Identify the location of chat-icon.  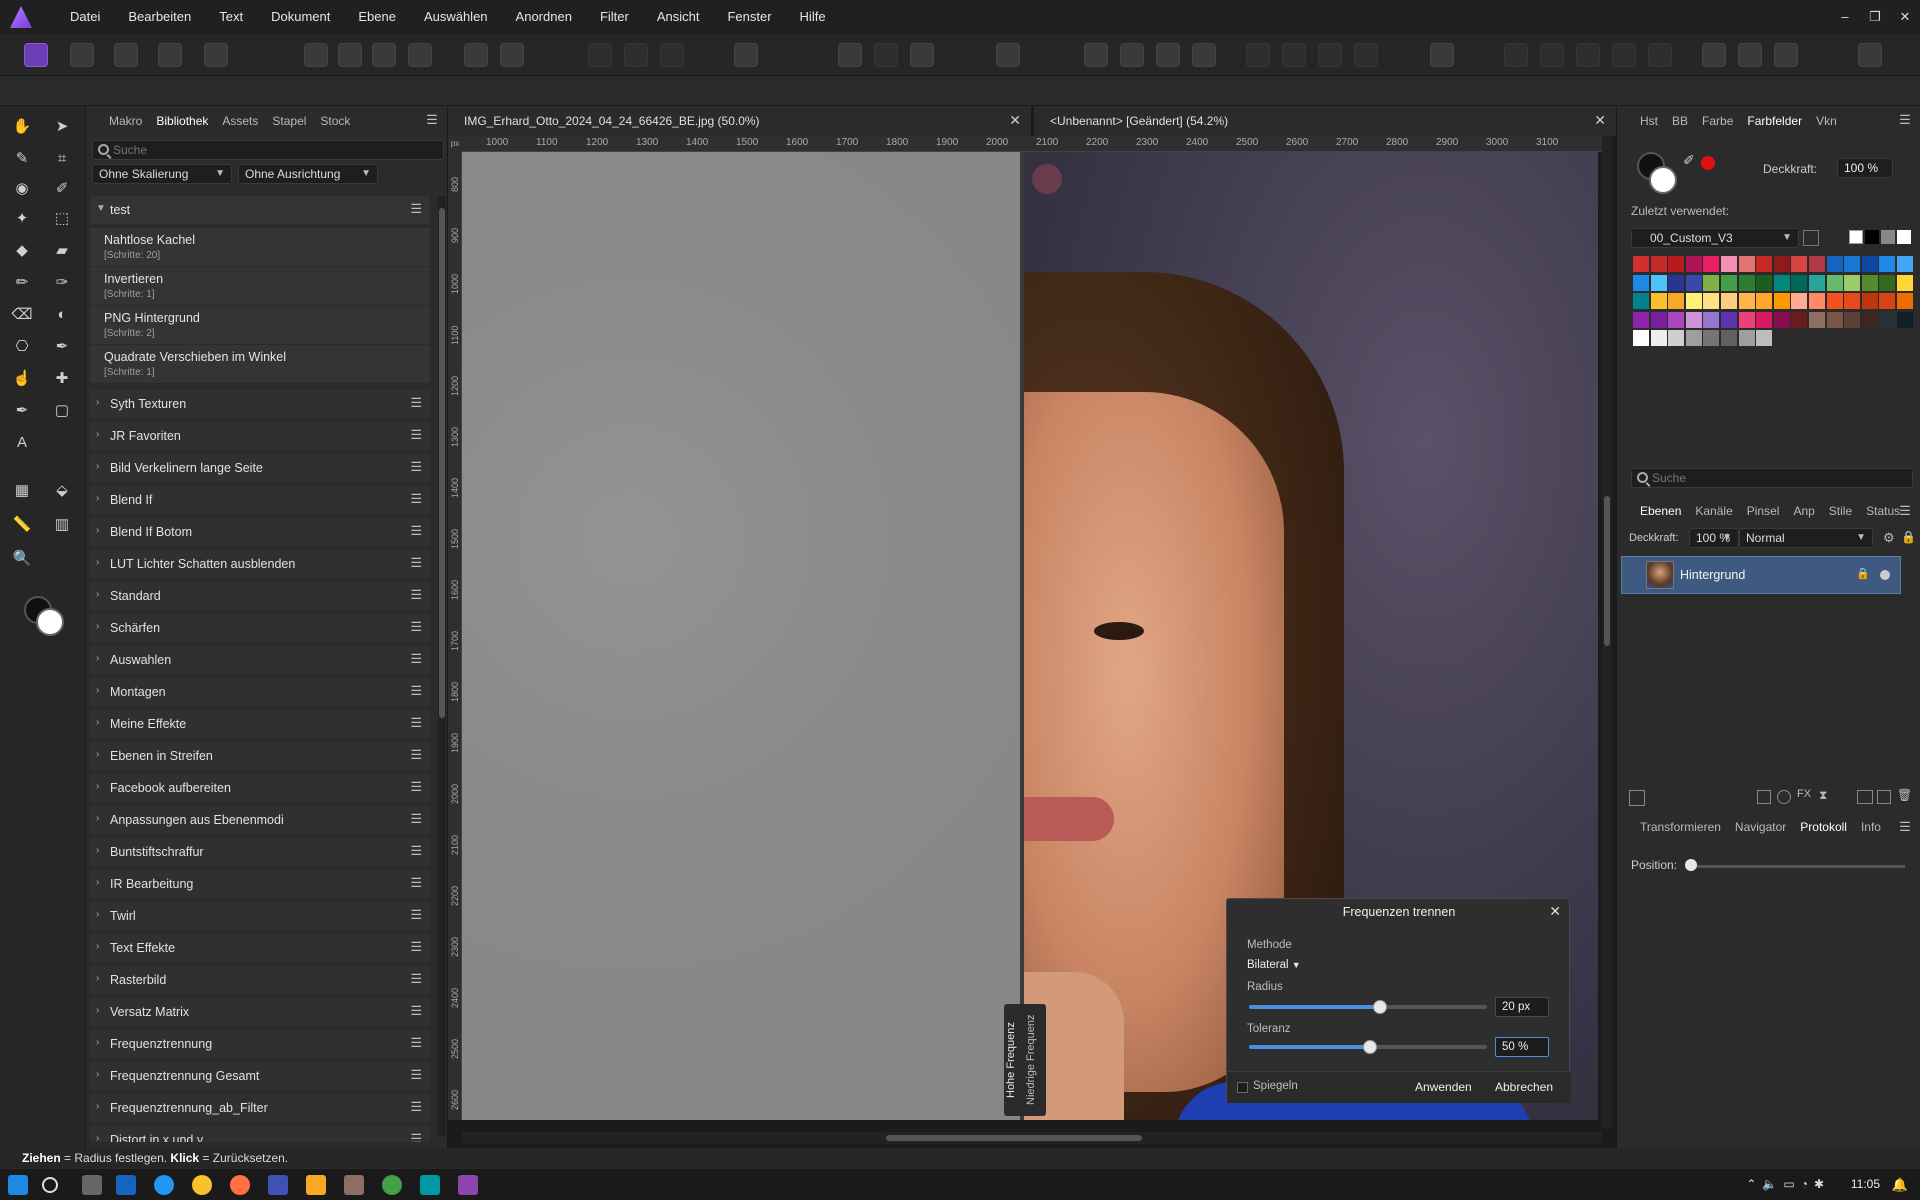
(1714, 55).